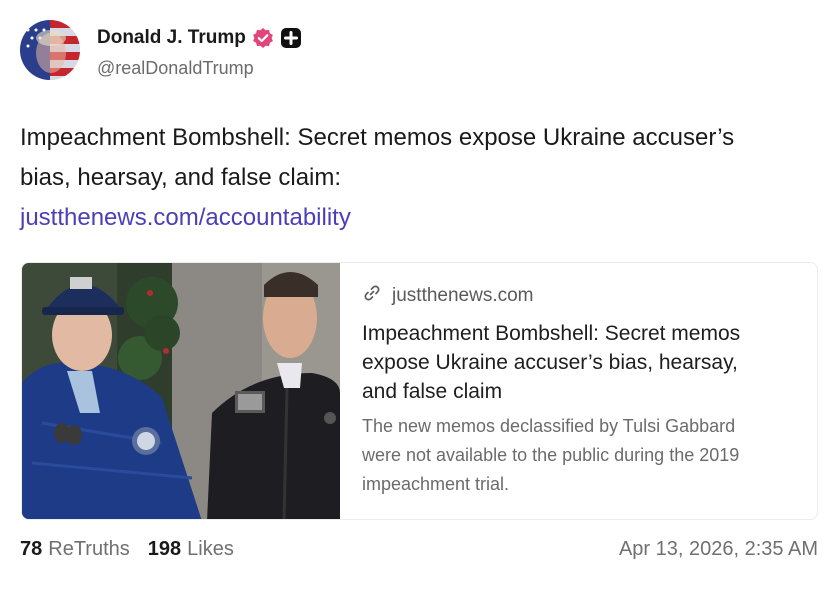  I want to click on post-timestamp: Apr 13, 2026, 2:35 AM, so click(718, 549).